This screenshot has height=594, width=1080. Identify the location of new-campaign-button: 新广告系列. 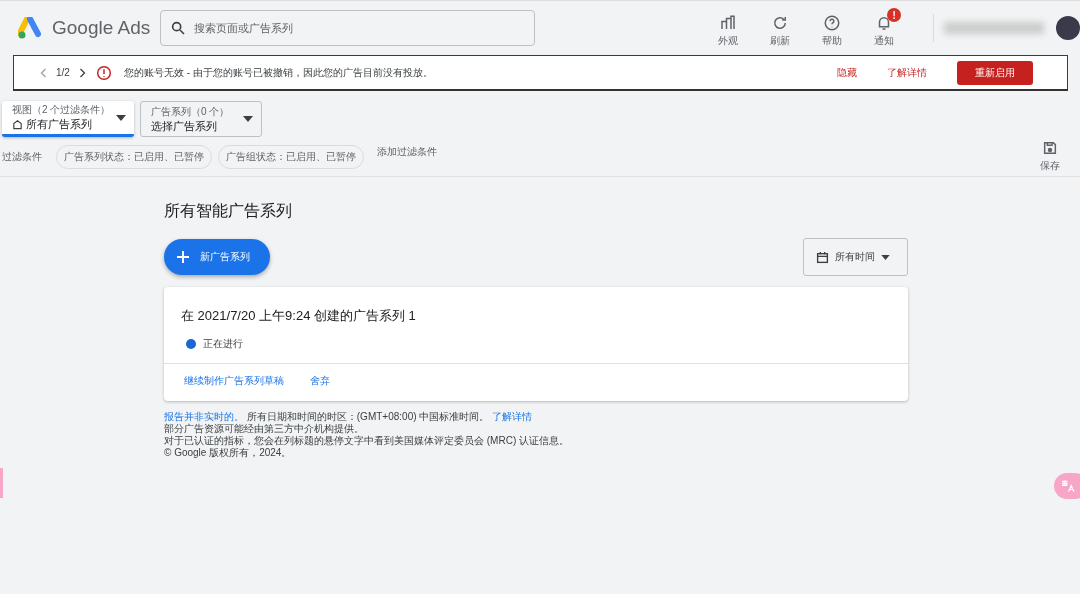
(217, 257).